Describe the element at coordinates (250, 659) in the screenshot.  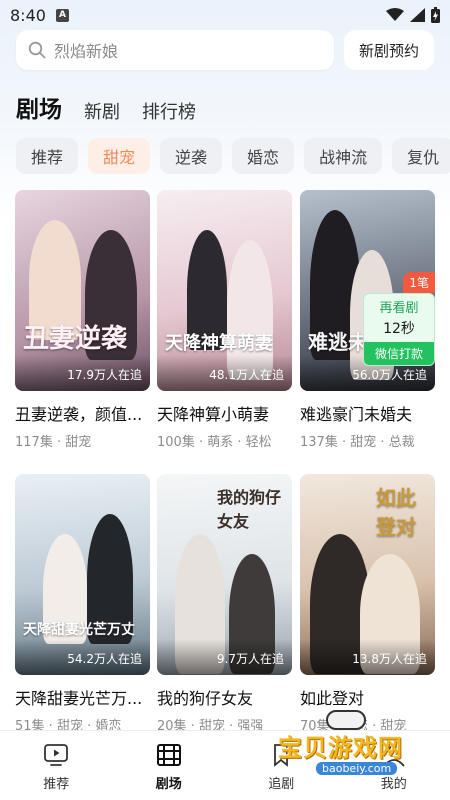
I see `follower-count: 9.7万人在追` at that location.